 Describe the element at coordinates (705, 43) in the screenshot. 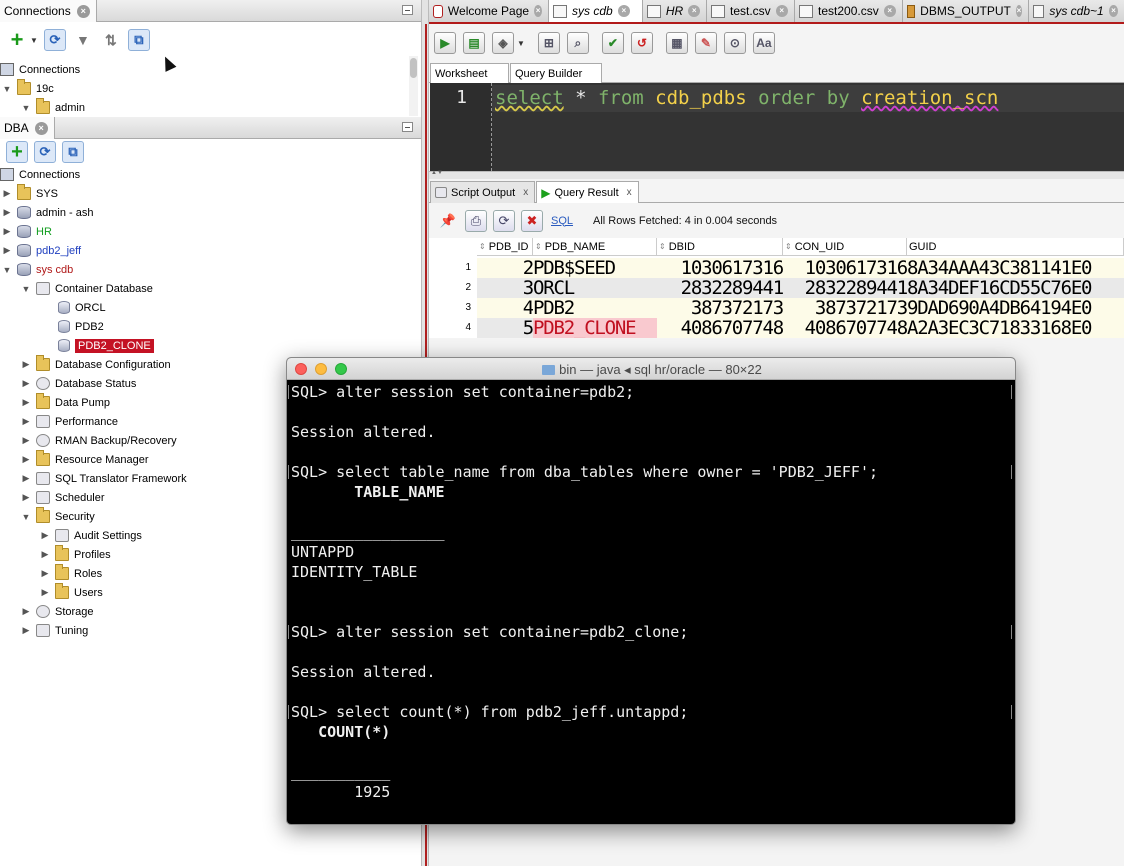

I see `clear-icon: ✎` at that location.